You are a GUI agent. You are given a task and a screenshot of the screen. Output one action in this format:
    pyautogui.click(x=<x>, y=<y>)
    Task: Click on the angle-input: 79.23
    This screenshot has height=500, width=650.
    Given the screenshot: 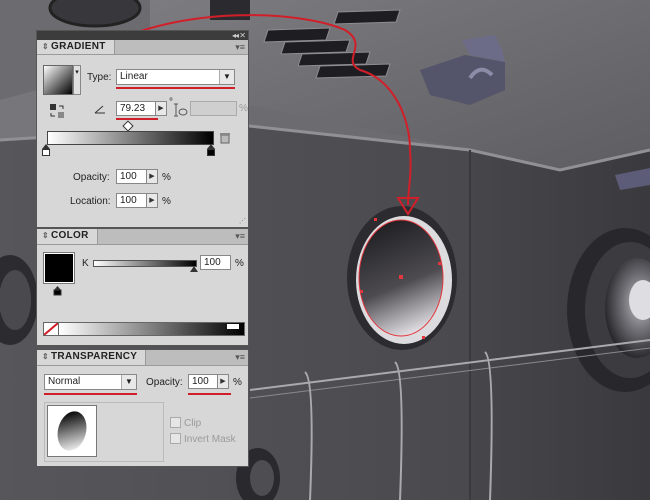 What is the action you would take?
    pyautogui.click(x=136, y=108)
    